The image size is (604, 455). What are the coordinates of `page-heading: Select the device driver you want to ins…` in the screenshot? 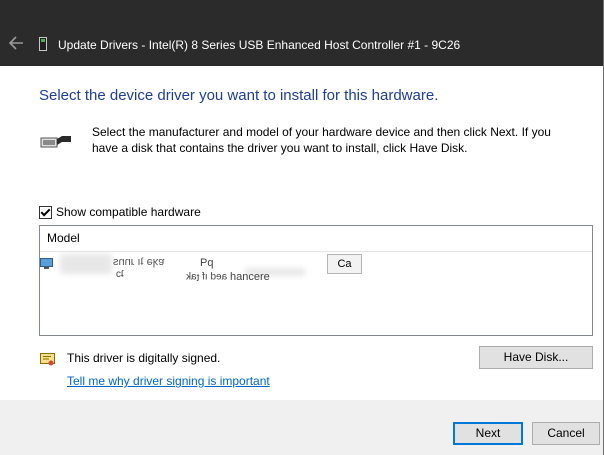 It's located at (239, 95).